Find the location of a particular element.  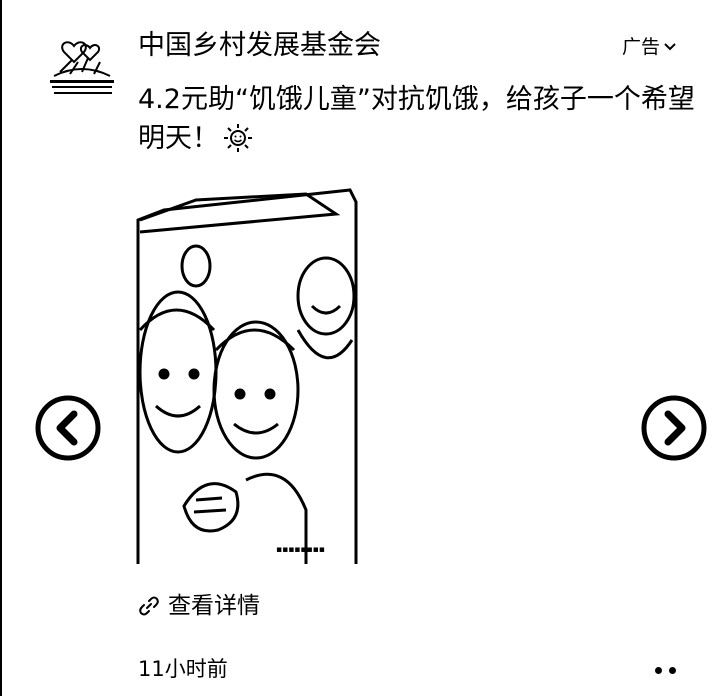

ad-label-dropdown: 广告 is located at coordinates (649, 47).